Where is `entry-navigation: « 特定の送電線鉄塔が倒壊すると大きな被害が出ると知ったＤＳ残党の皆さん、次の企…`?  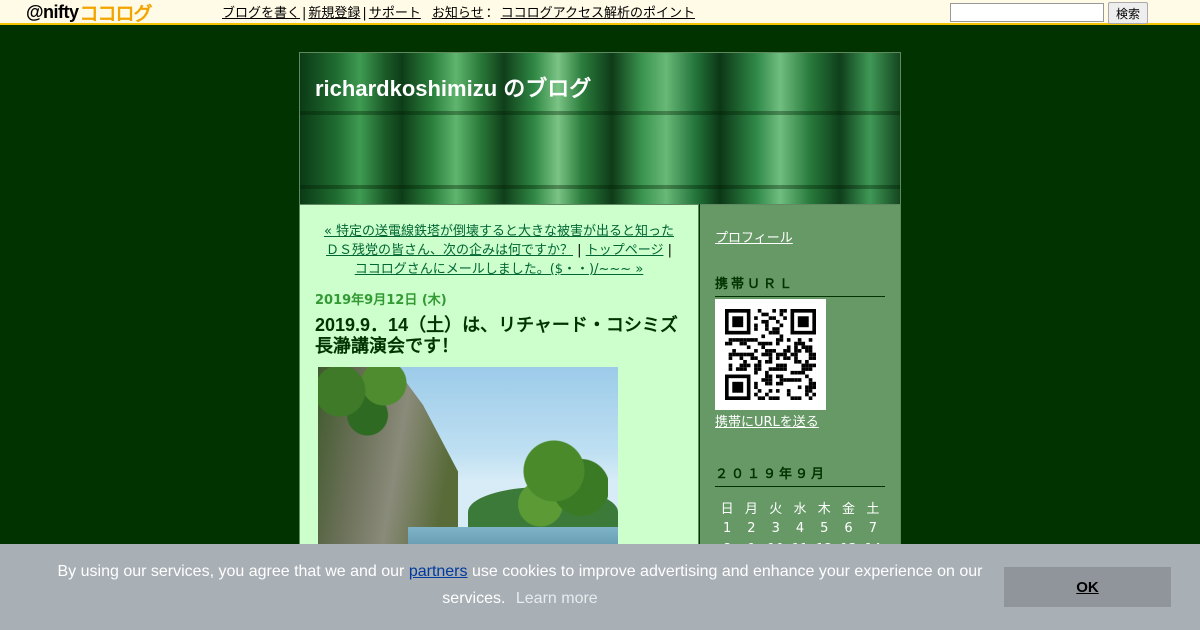 entry-navigation: « 特定の送電線鉄塔が倒壊すると大きな被害が出ると知ったＤＳ残党の皆さん、次の企… is located at coordinates (499, 250).